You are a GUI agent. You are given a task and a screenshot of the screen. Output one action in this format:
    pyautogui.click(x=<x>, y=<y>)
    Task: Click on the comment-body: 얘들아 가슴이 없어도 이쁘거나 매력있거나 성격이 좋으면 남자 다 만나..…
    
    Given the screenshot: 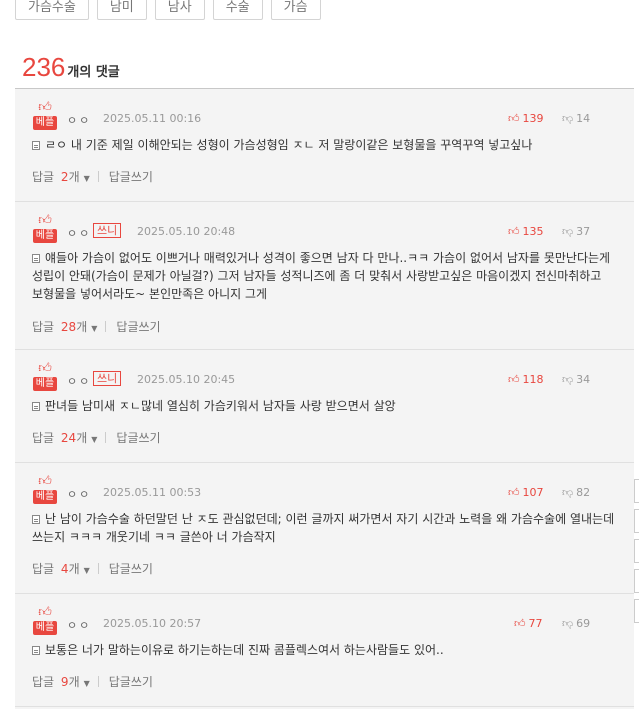 What is the action you would take?
    pyautogui.click(x=324, y=276)
    